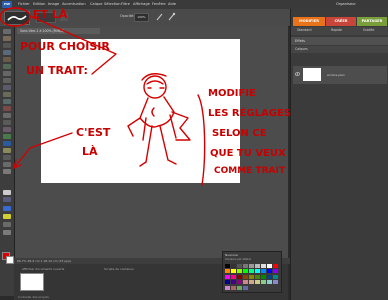 This screenshot has width=388, height=300. What do you see at coordinates (232, 93) in the screenshot?
I see `annotation-right-1: MODIFIE` at bounding box center [232, 93].